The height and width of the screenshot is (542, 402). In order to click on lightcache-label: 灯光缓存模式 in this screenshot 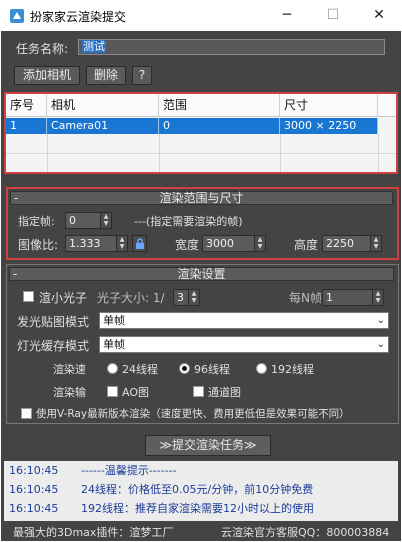, I will do `click(53, 346)`.